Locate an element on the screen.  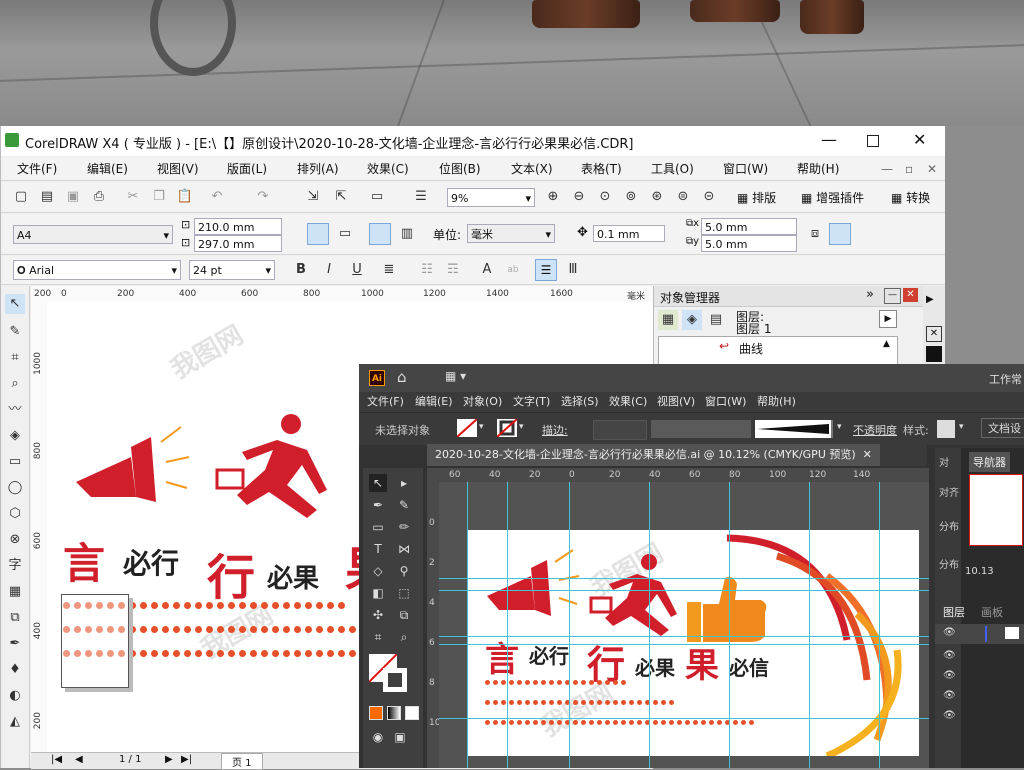
navigator-tab: 导航器 is located at coordinates (989, 462).